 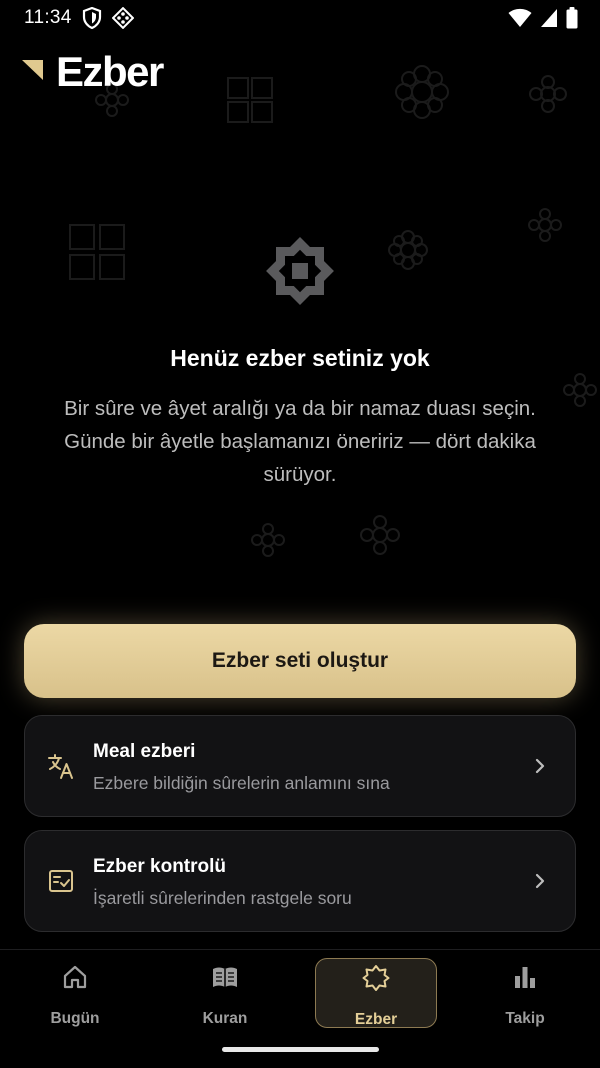 I want to click on status-bar: 11:34, so click(x=300, y=18).